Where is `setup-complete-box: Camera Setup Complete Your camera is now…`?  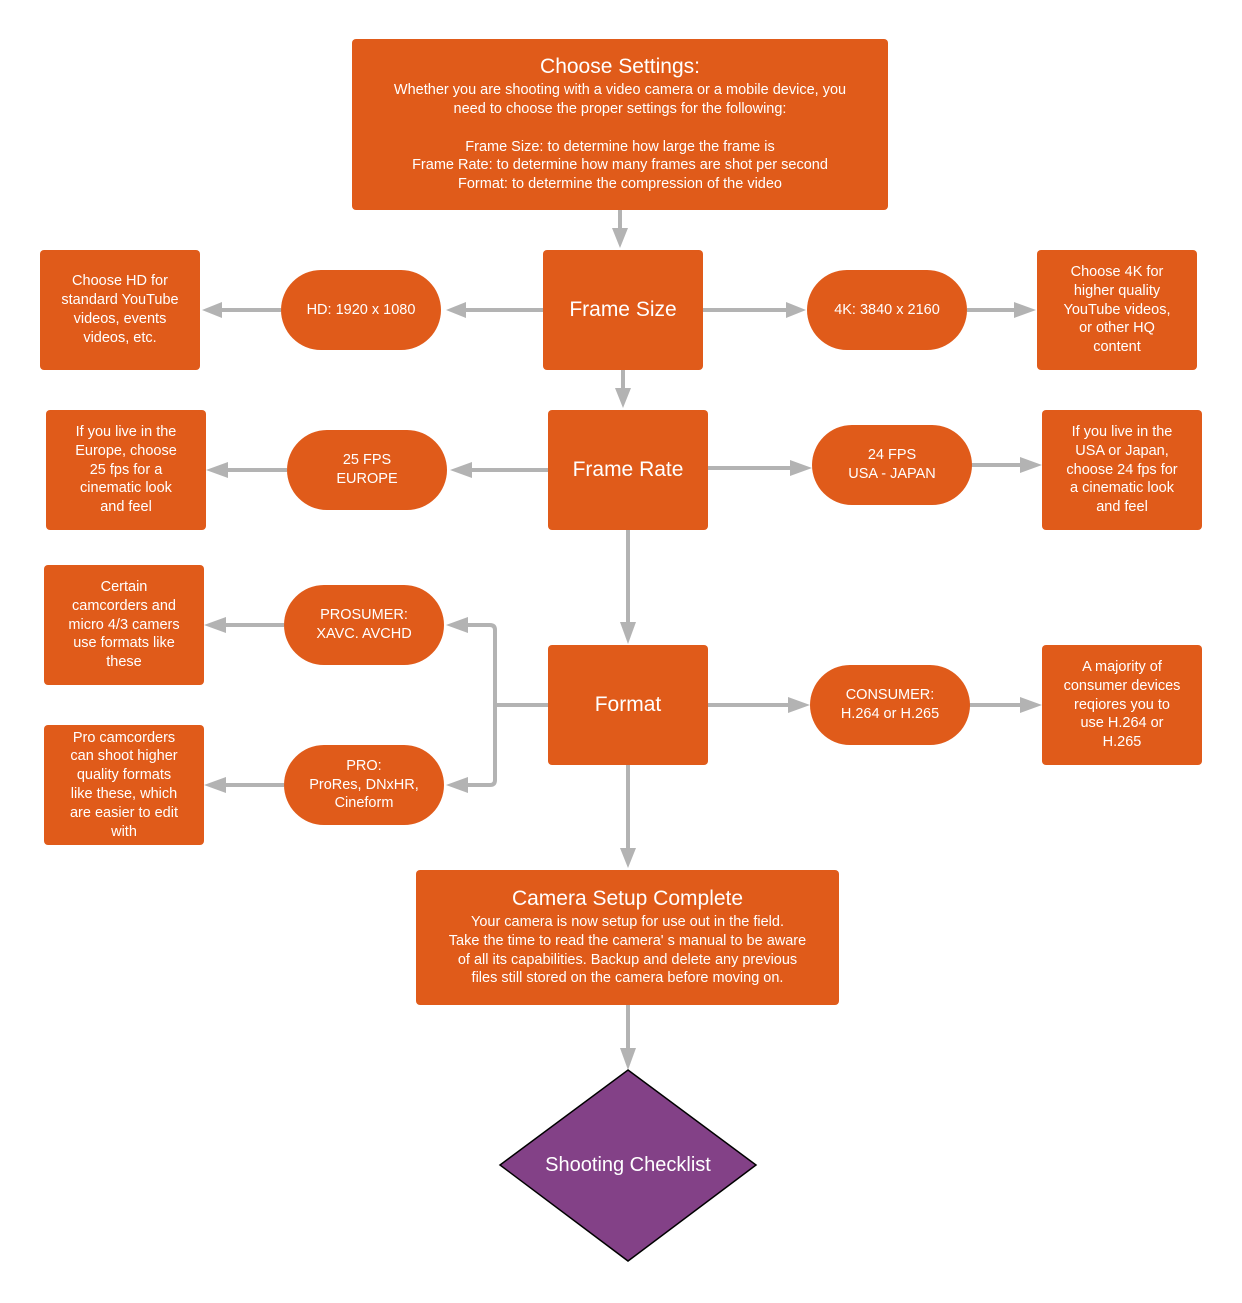 setup-complete-box: Camera Setup Complete Your camera is now… is located at coordinates (627, 937).